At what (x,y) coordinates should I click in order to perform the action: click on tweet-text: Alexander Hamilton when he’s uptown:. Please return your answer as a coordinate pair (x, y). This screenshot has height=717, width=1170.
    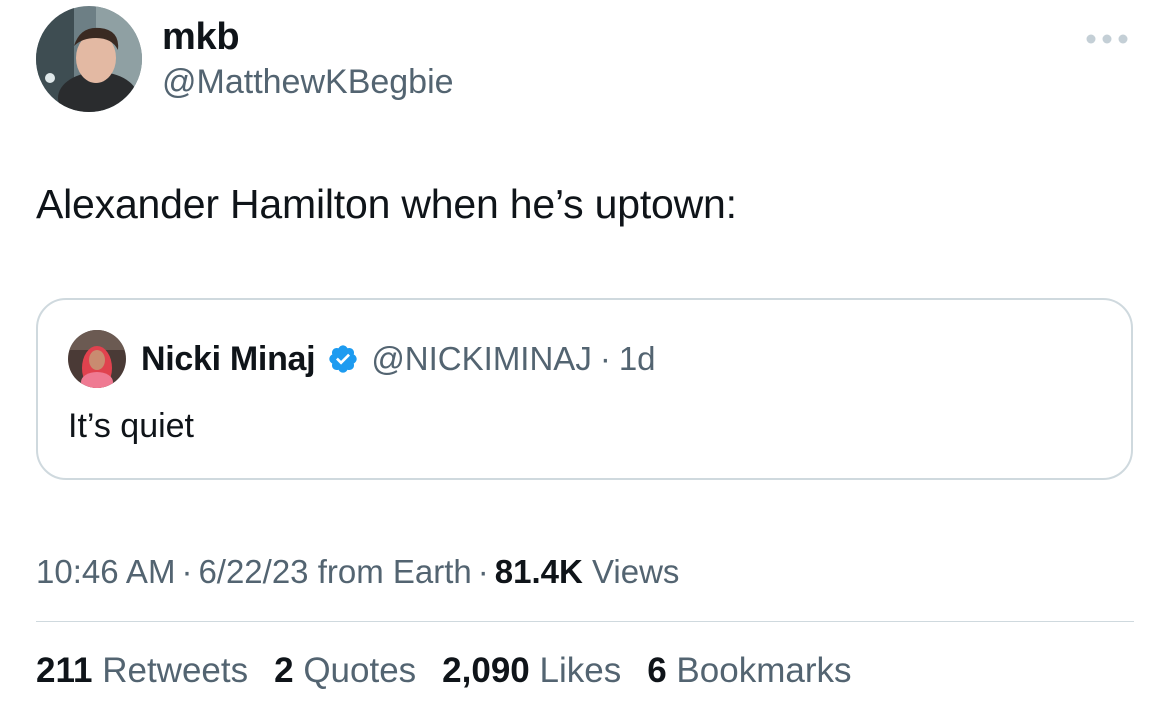
    Looking at the image, I should click on (386, 204).